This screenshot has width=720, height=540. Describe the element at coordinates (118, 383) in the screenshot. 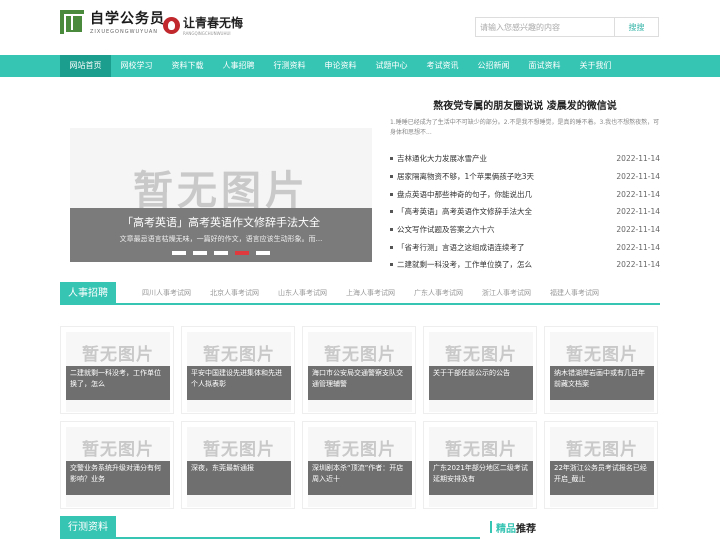

I see `card-caption: 二建就剩一科没考，工作单位换了，怎么` at that location.